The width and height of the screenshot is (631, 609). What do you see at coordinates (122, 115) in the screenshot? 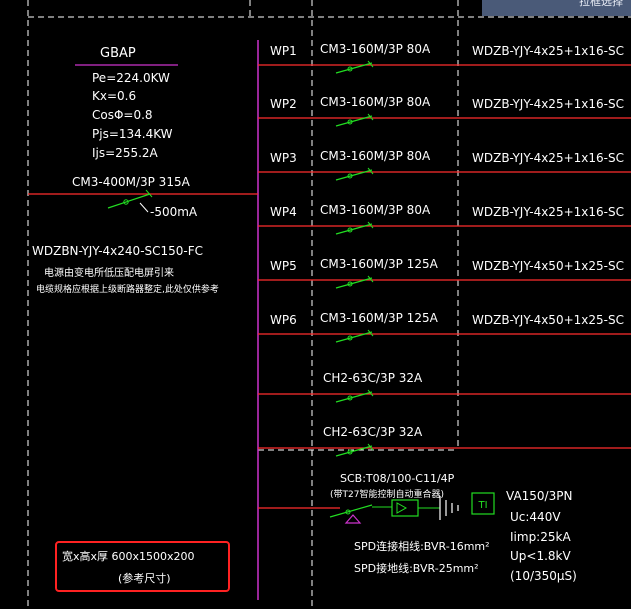
I see `param-cos: CosΦ=0.8` at bounding box center [122, 115].